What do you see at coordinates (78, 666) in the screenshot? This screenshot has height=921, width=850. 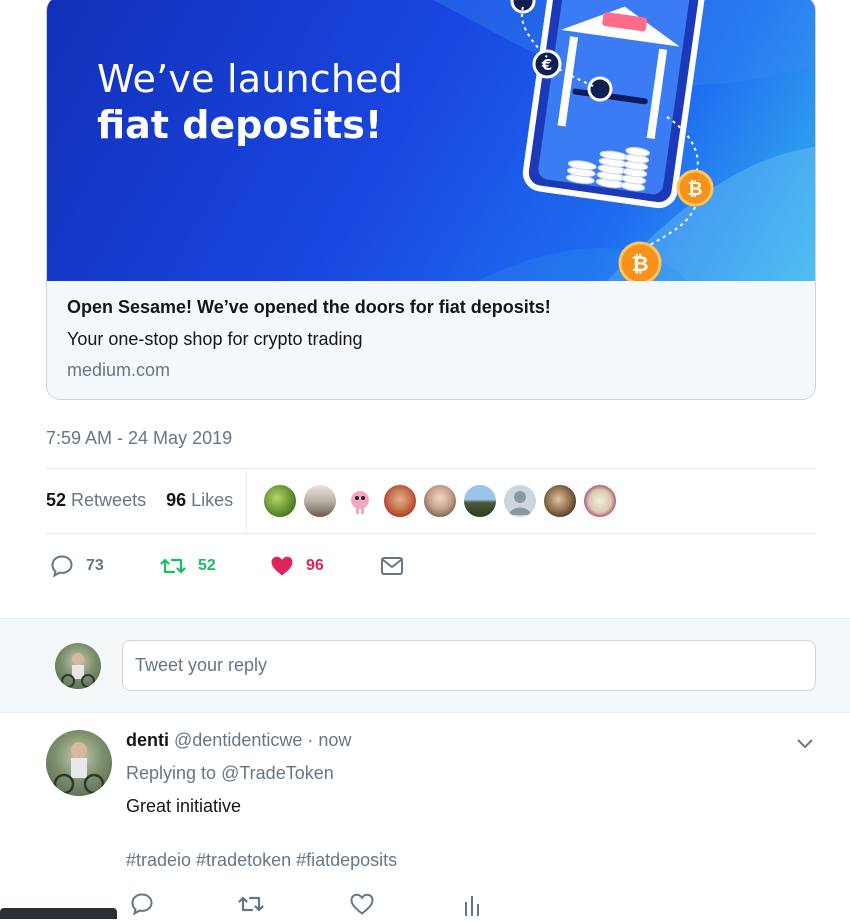 I see `current-user-avatar` at bounding box center [78, 666].